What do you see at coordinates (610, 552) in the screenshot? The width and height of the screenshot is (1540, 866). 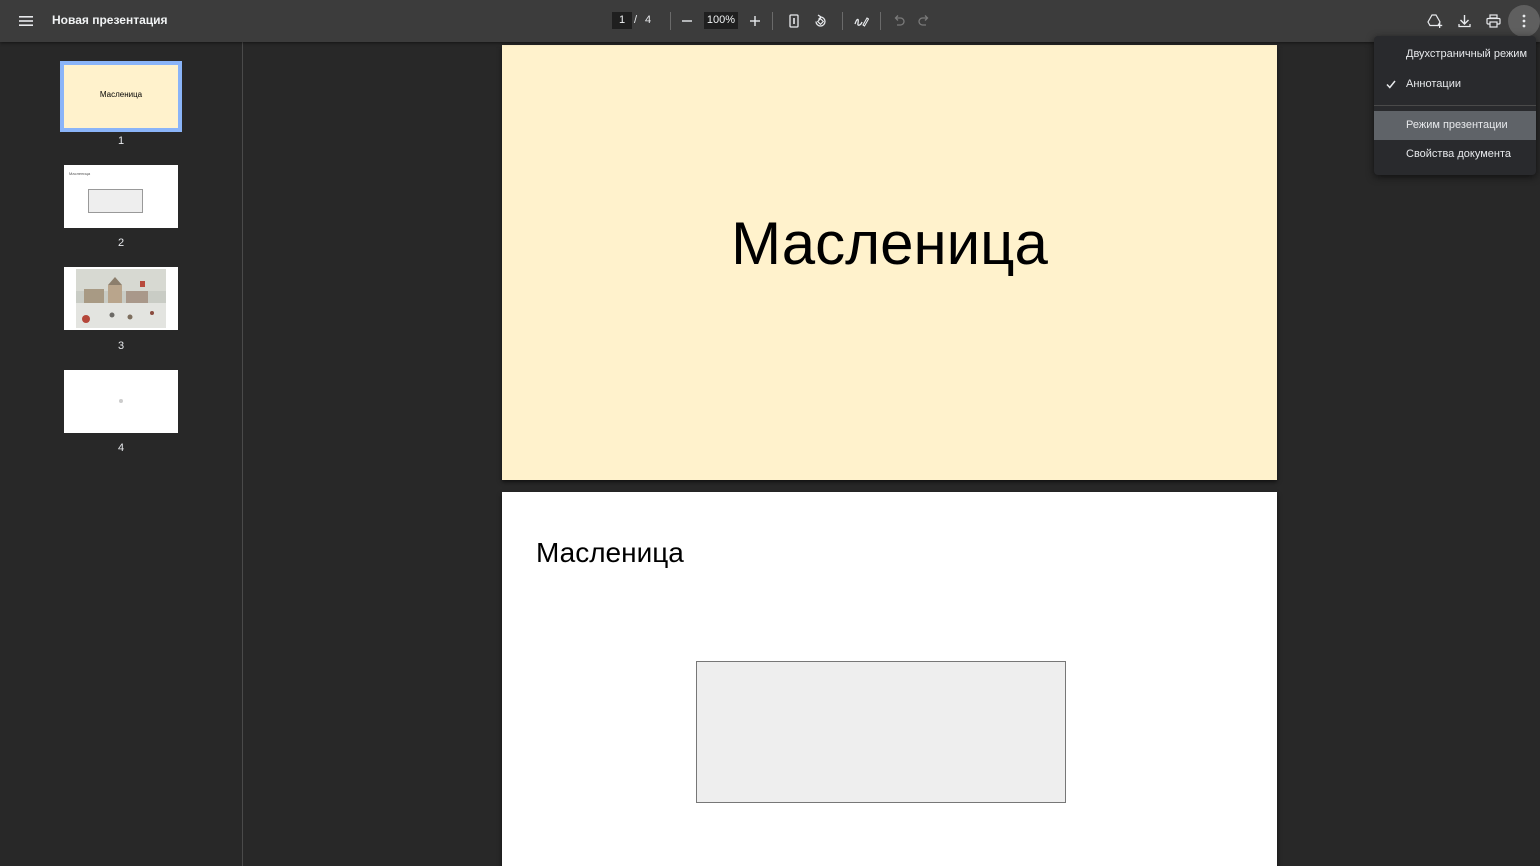 I see `slide-heading: Масленица` at bounding box center [610, 552].